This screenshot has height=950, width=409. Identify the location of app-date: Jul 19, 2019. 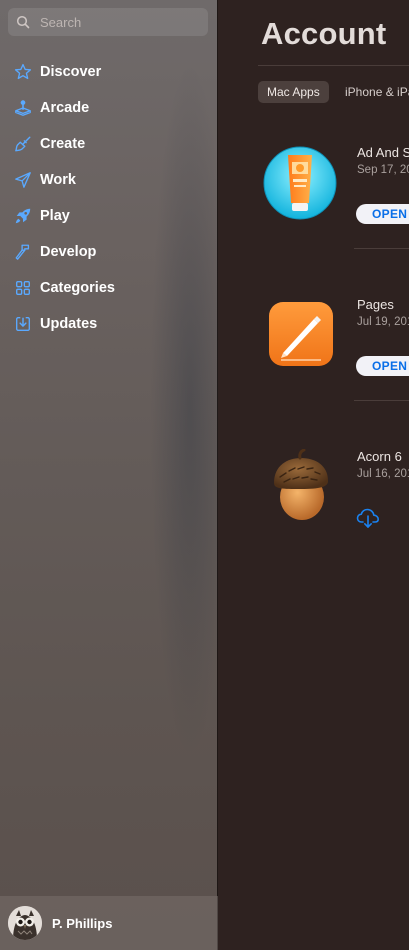
(383, 322).